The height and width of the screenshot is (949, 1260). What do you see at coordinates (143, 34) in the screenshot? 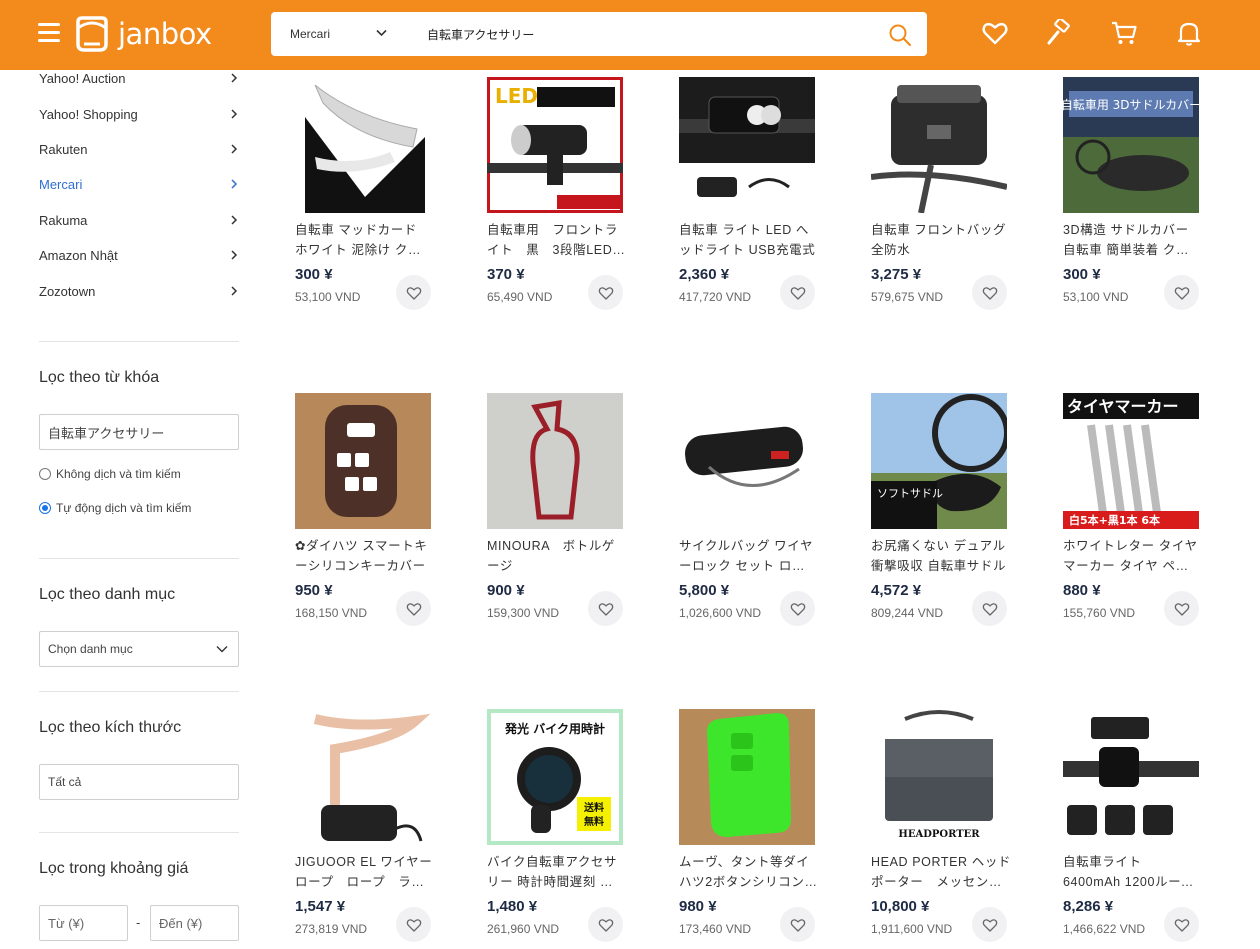
I see `janbox-logo: janbox` at bounding box center [143, 34].